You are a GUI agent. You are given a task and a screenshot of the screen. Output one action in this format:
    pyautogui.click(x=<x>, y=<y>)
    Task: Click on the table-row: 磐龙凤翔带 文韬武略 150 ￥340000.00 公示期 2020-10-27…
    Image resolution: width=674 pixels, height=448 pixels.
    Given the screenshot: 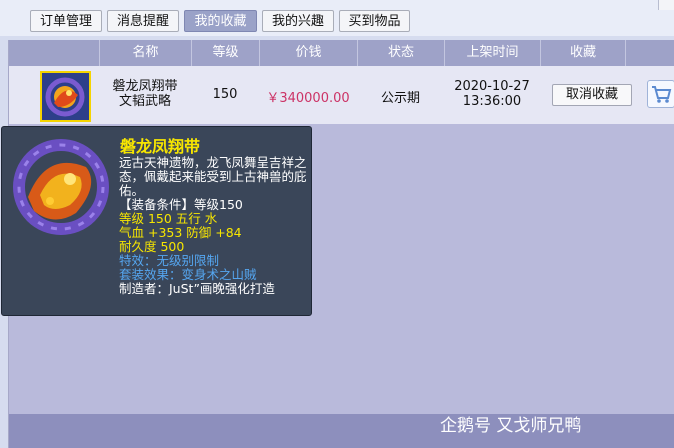 What is the action you would take?
    pyautogui.click(x=341, y=95)
    